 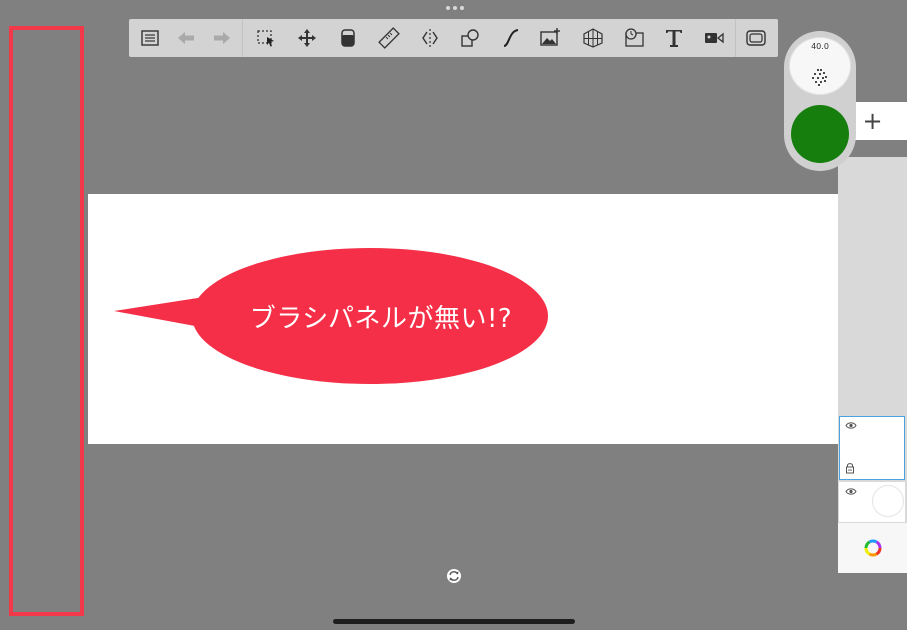 What do you see at coordinates (674, 38) in the screenshot?
I see `text-tool-icon` at bounding box center [674, 38].